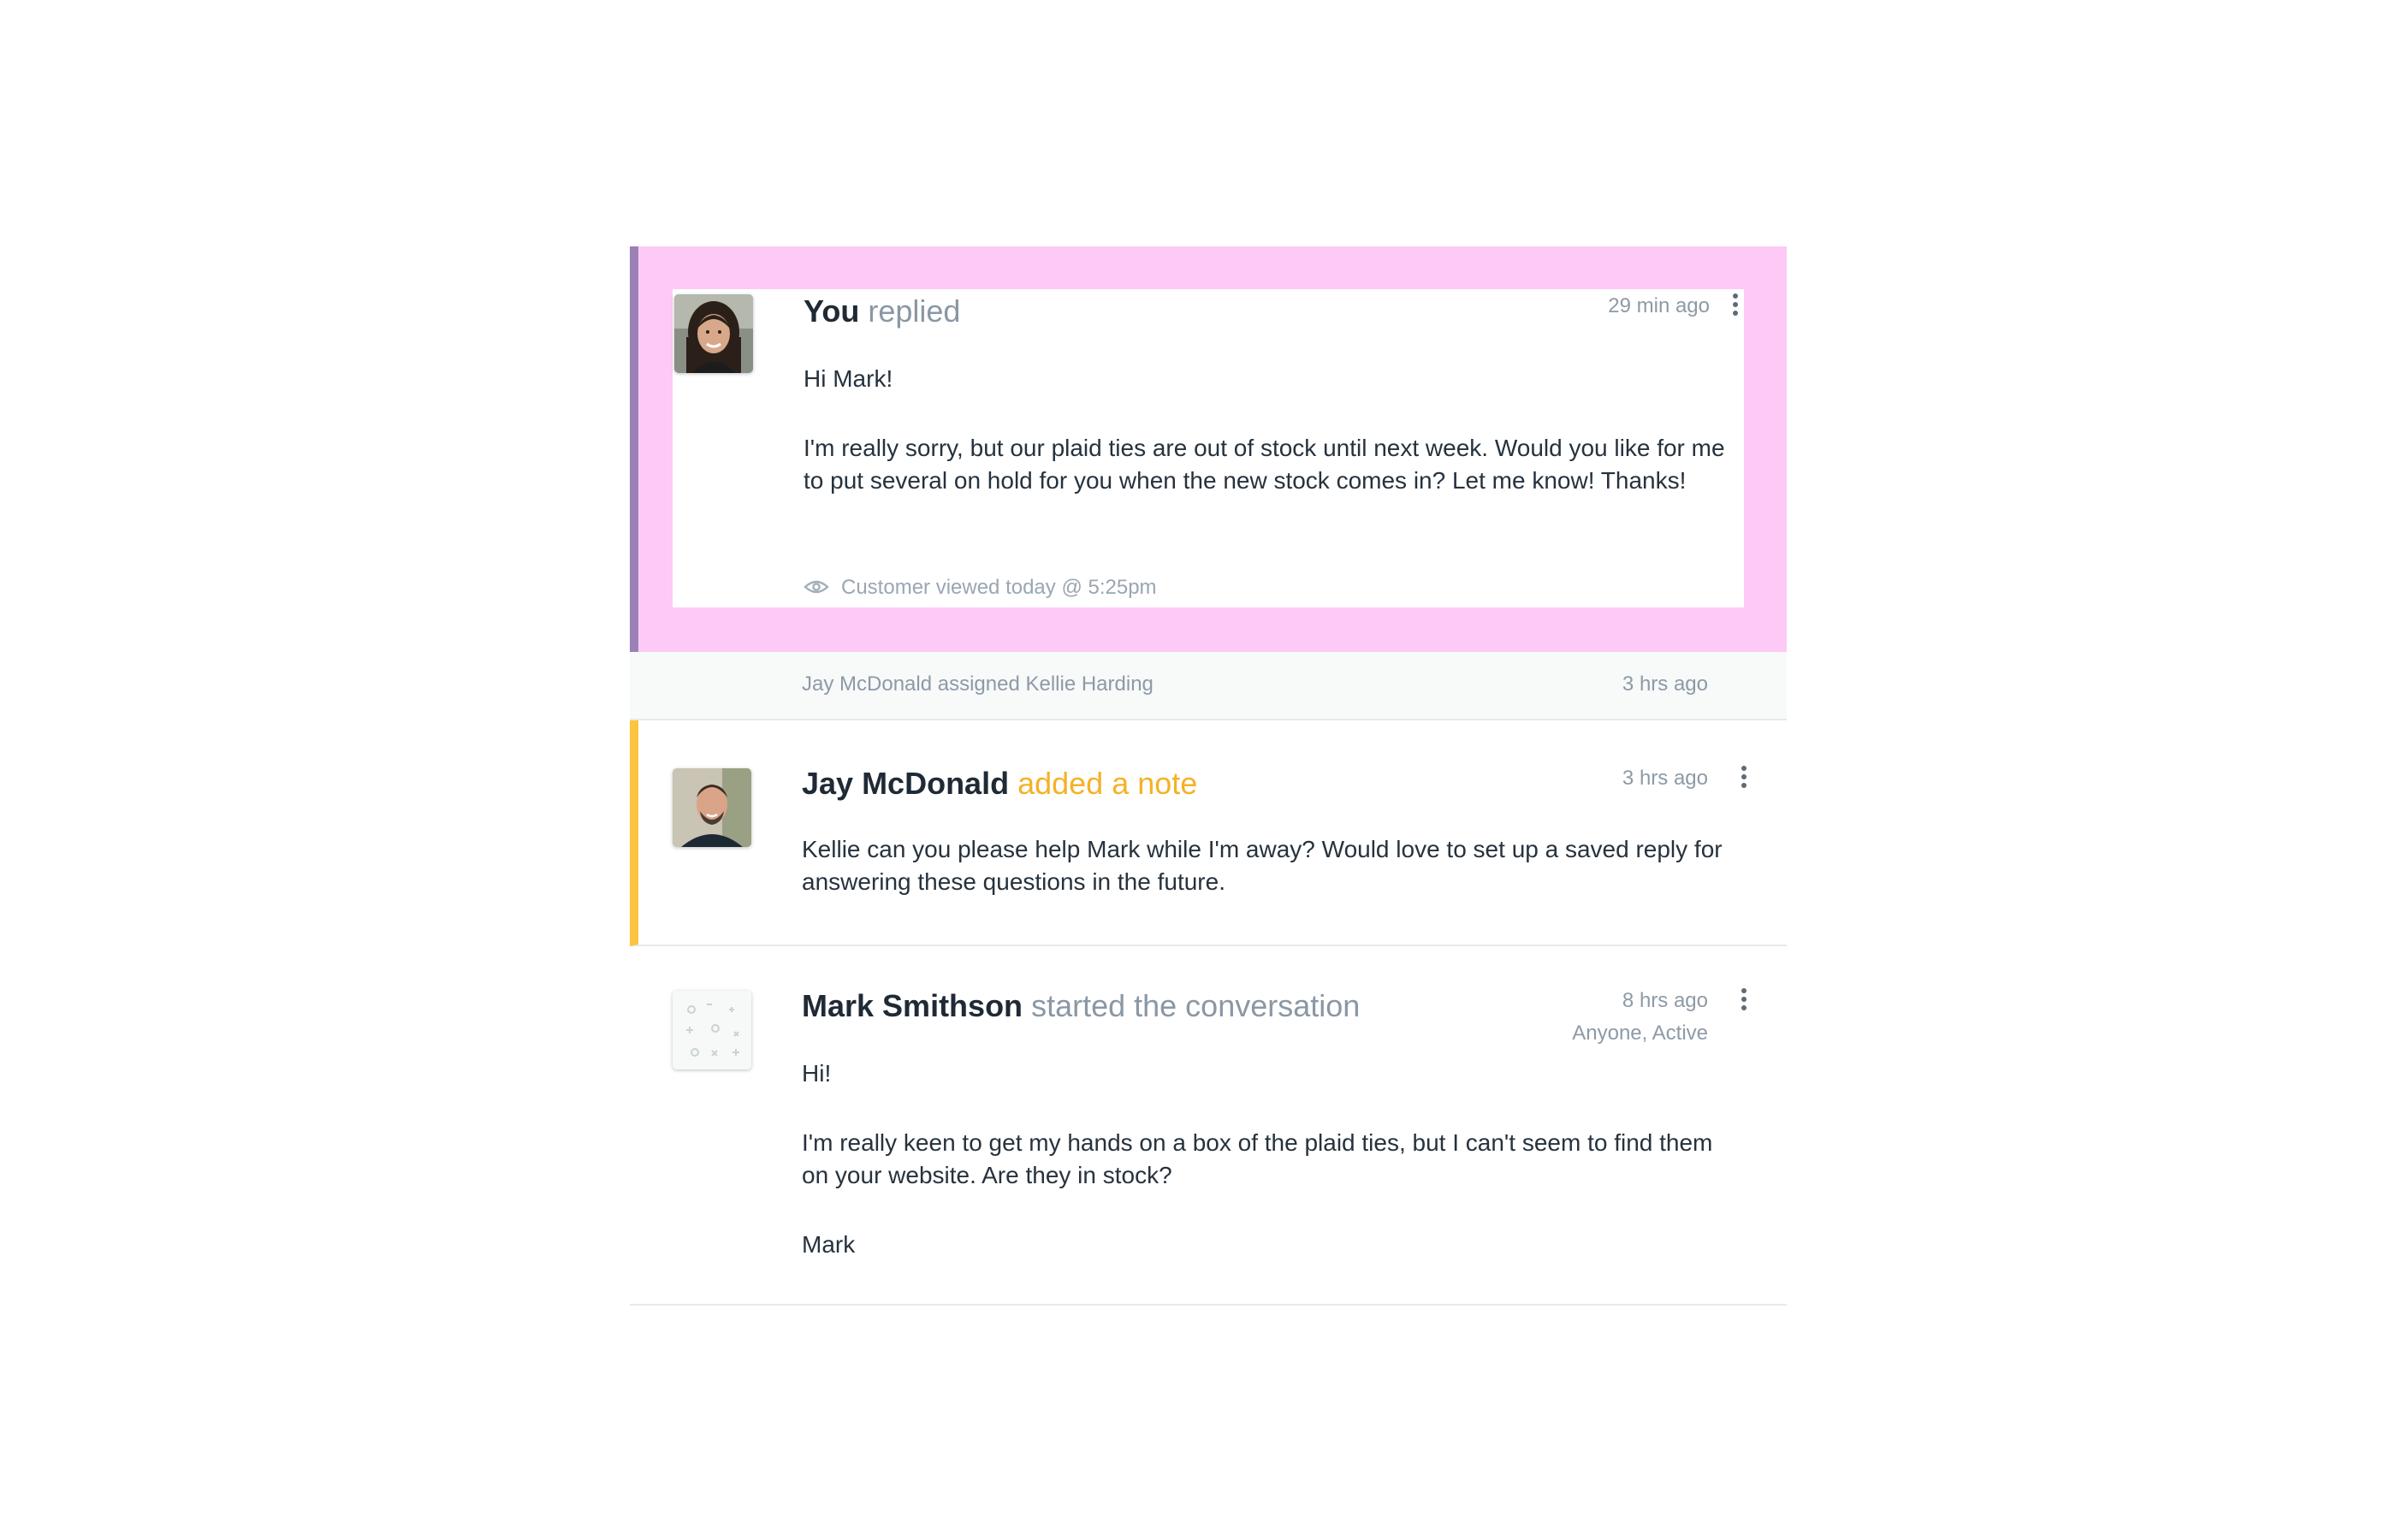  I want to click on action-label: started the conversation, so click(1196, 1005).